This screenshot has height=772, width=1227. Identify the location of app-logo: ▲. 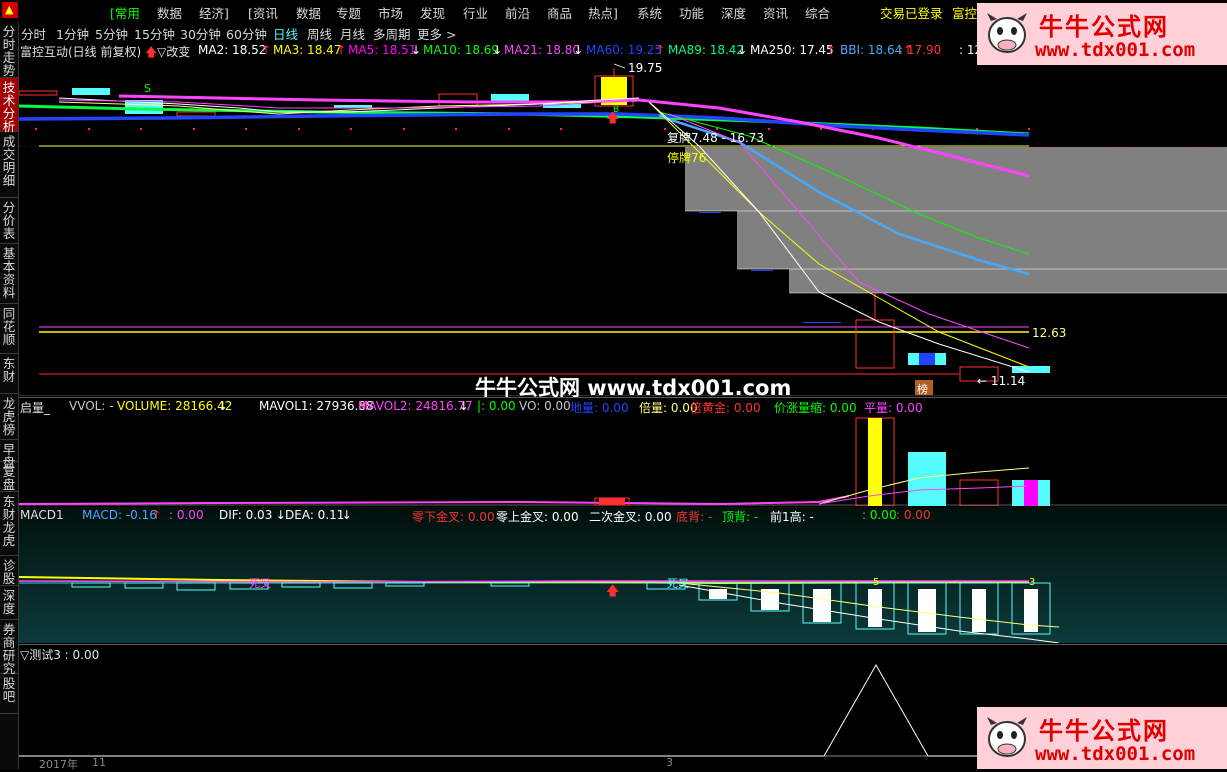
(10, 10).